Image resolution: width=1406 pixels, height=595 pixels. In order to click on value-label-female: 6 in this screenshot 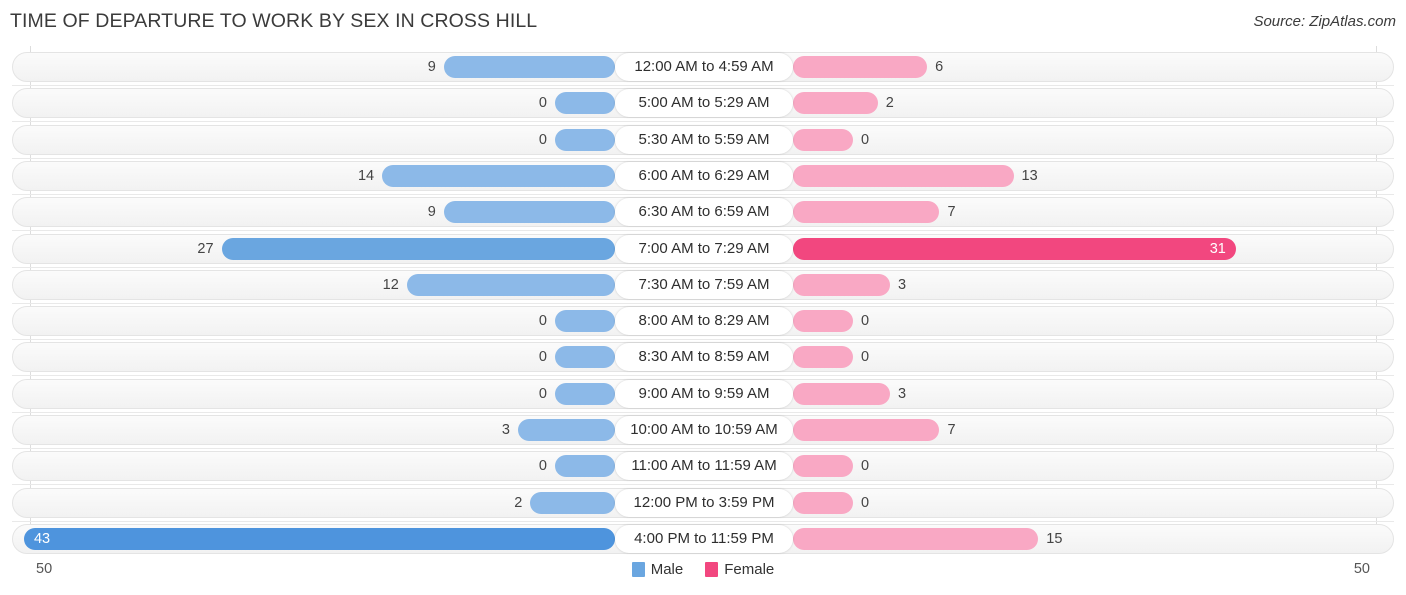, I will do `click(939, 67)`.